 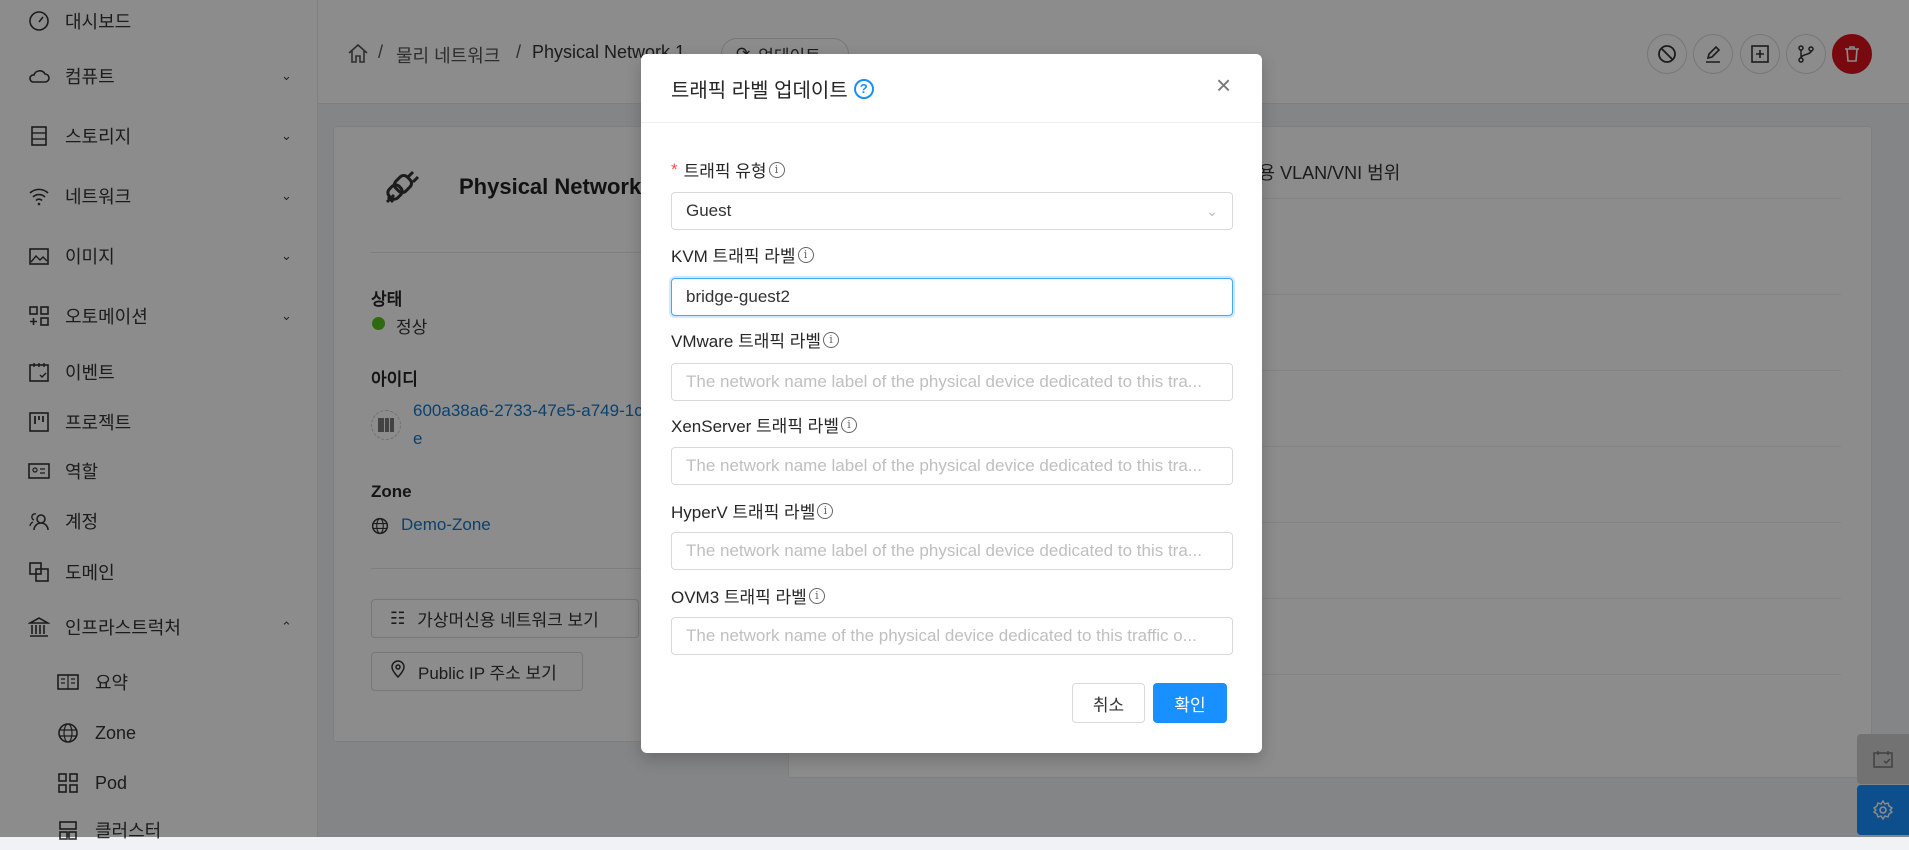 What do you see at coordinates (725, 171) in the screenshot?
I see `traffic-type-label: 트래픽 유형` at bounding box center [725, 171].